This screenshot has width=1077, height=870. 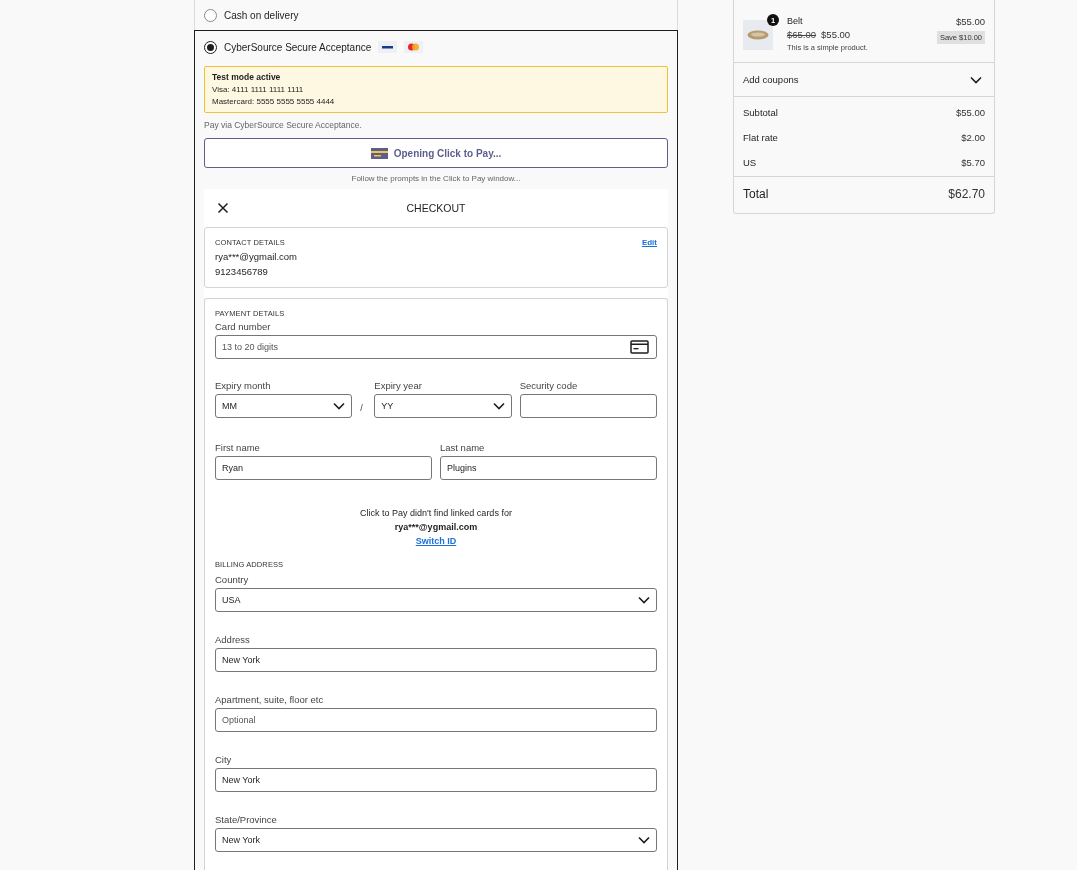 What do you see at coordinates (242, 271) in the screenshot?
I see `contact-line: 9123456789` at bounding box center [242, 271].